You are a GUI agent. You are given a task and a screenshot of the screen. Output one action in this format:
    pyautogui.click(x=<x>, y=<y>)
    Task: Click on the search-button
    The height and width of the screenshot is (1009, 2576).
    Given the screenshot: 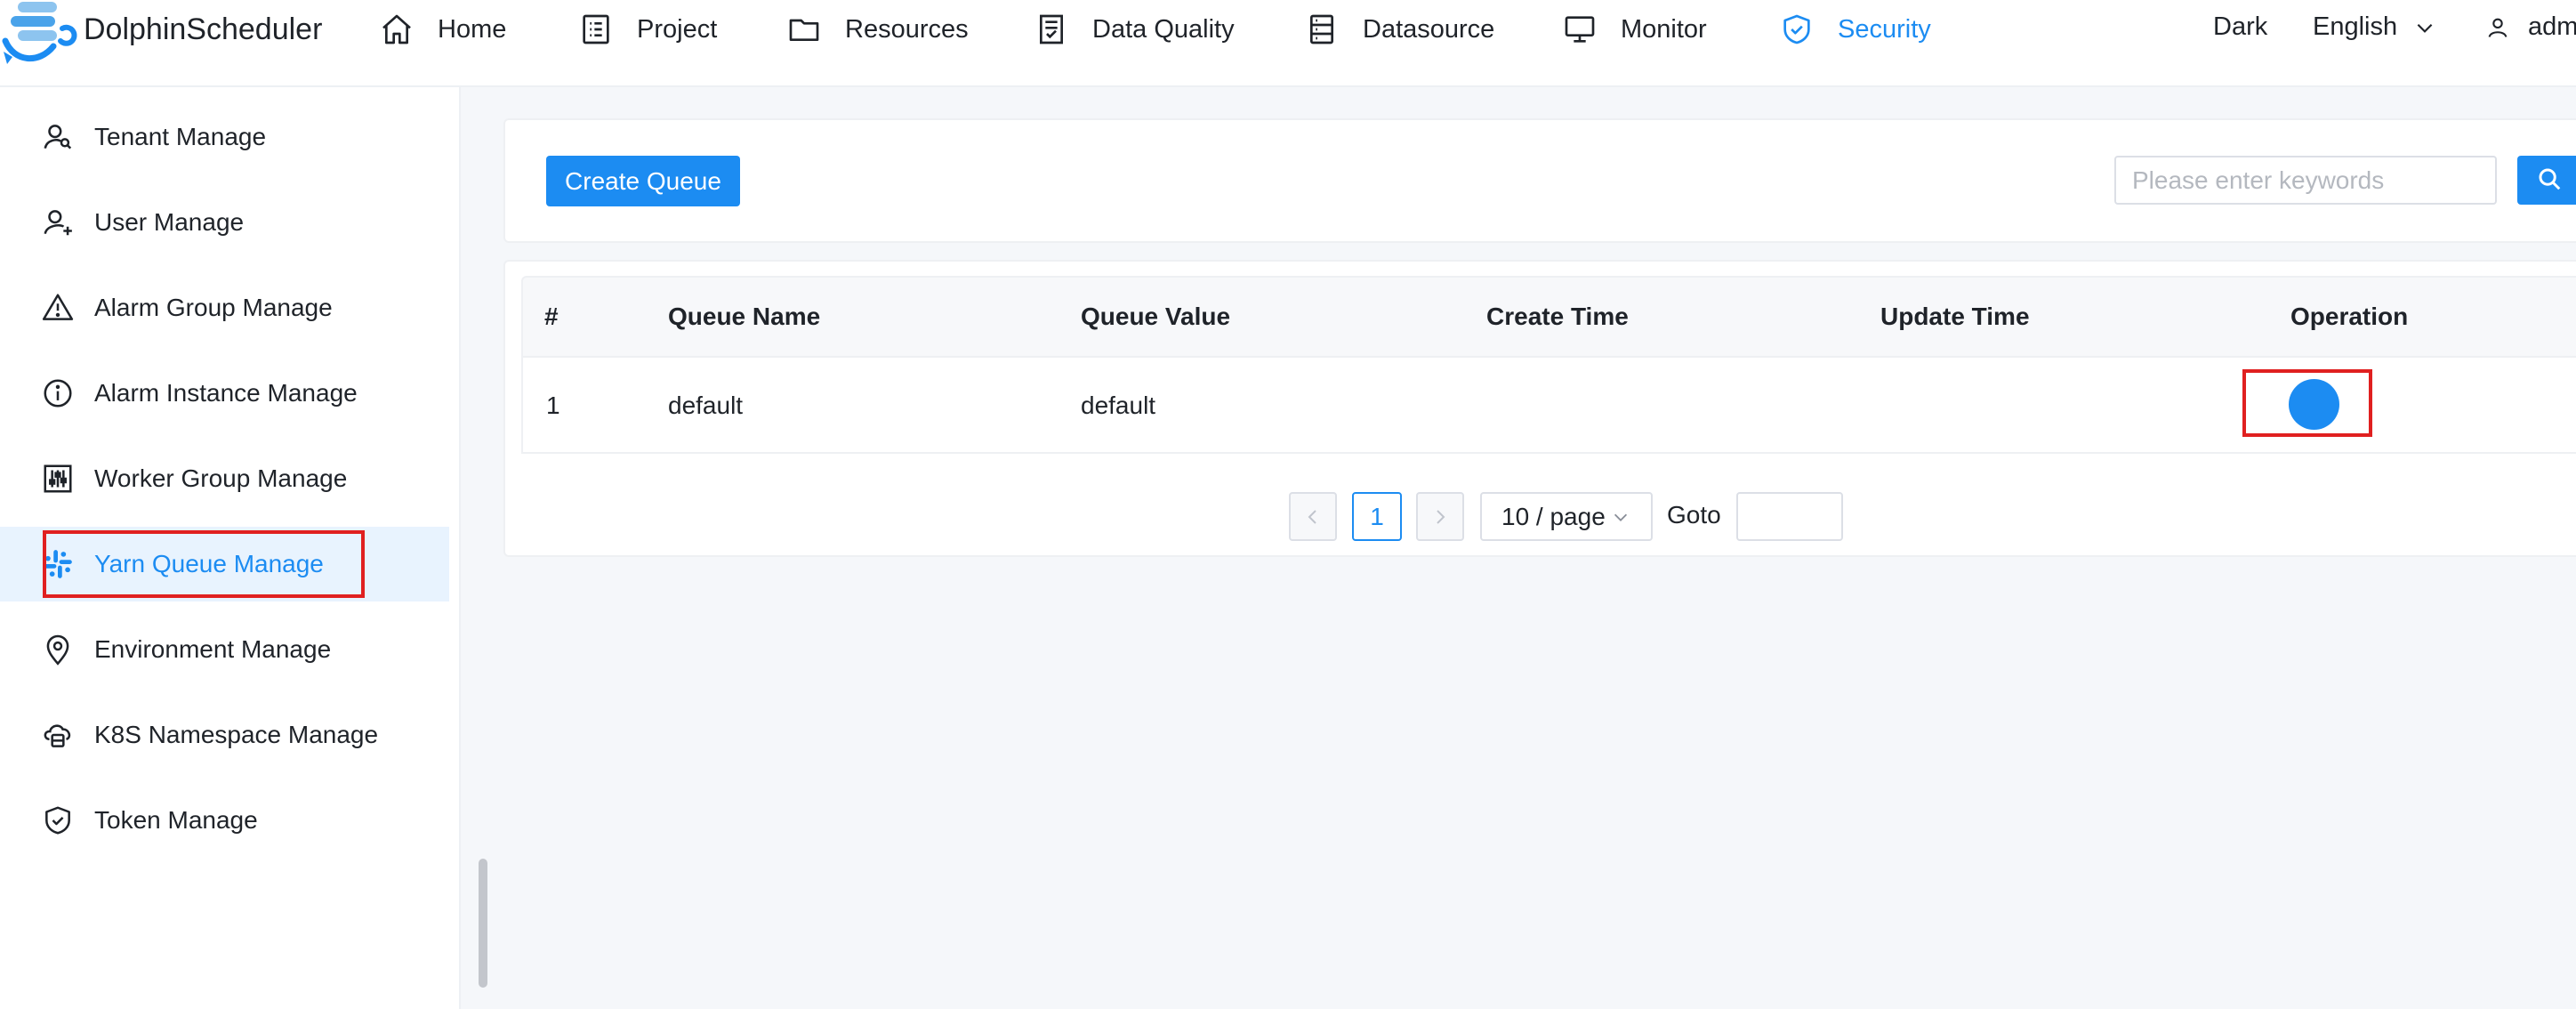 What is the action you would take?
    pyautogui.click(x=2546, y=180)
    